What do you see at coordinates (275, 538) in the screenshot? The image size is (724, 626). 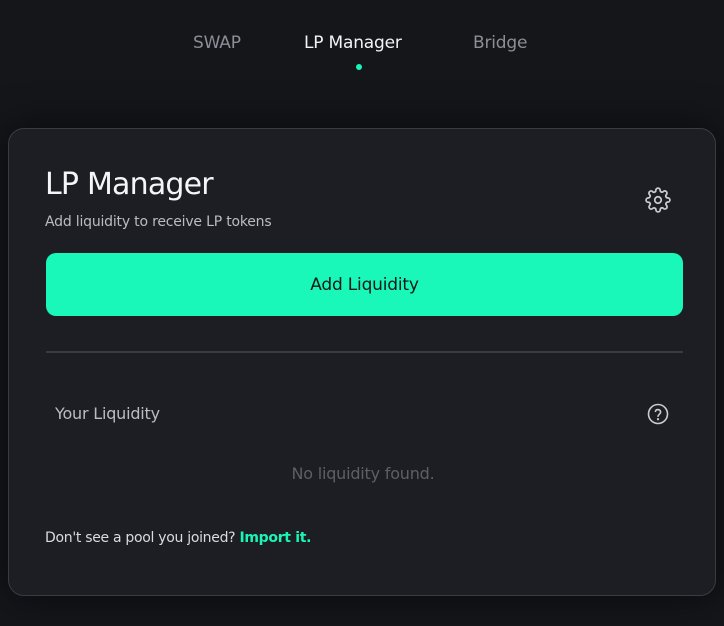 I see `import-pool-link: Import it.` at bounding box center [275, 538].